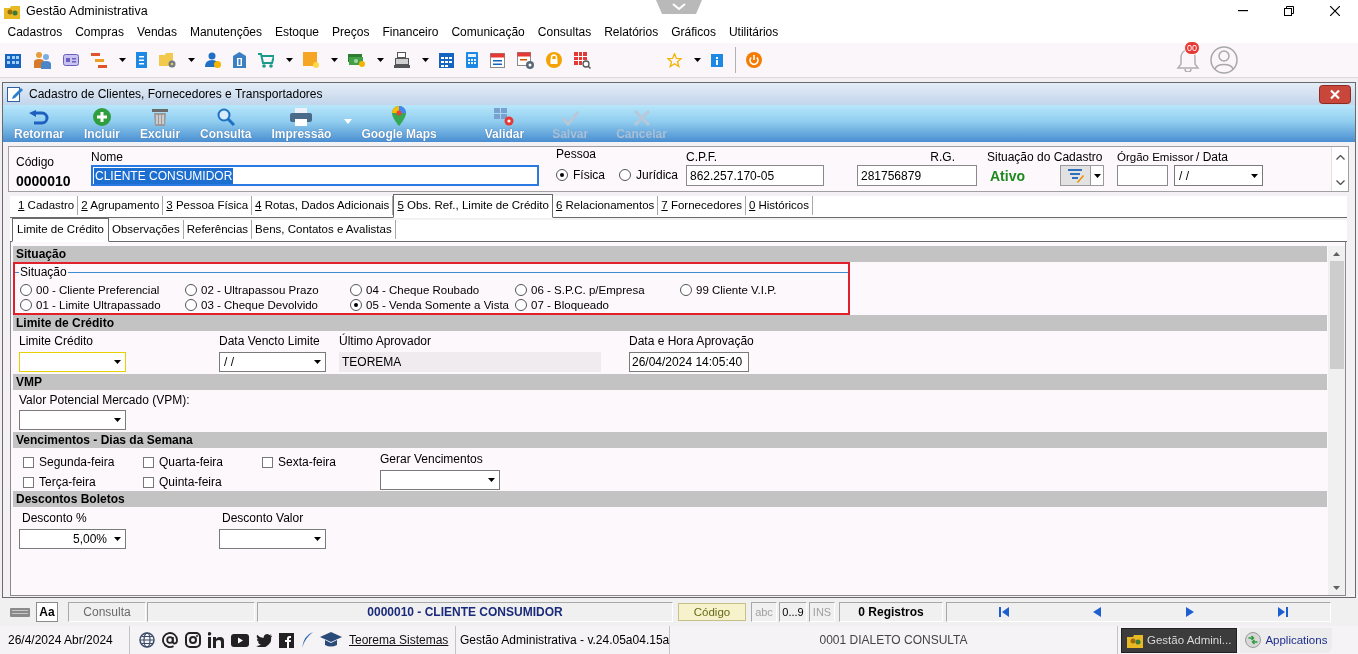  Describe the element at coordinates (83, 482) in the screenshot. I see `checkbox-option: Terça-feira` at that location.